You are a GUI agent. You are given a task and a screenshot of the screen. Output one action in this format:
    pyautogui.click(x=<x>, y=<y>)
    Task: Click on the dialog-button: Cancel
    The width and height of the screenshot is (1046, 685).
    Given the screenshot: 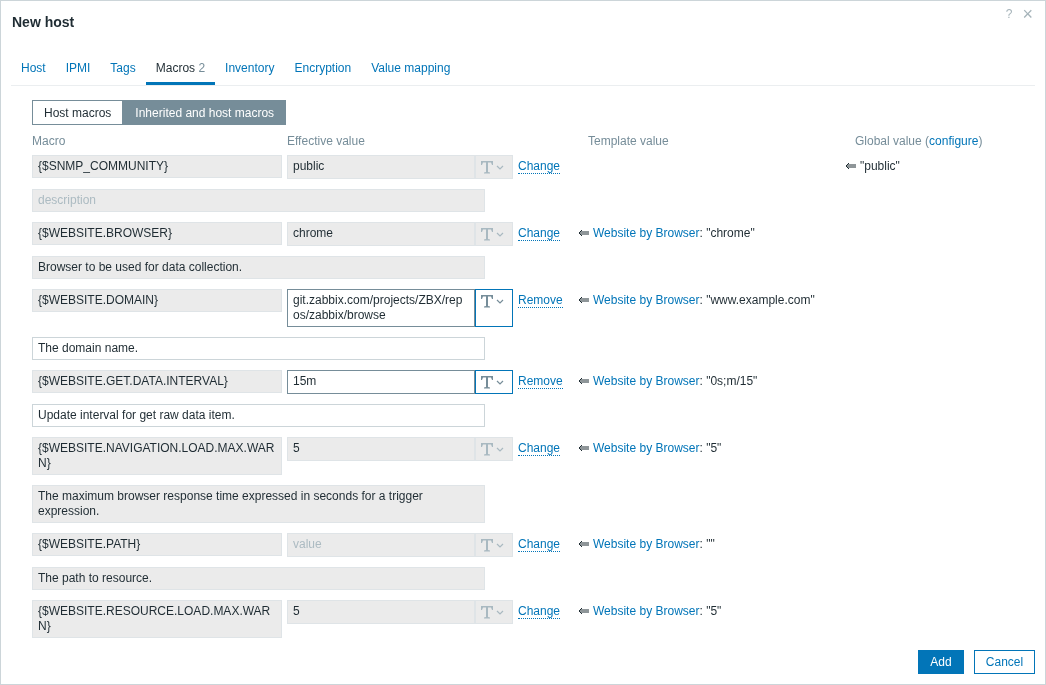 What is the action you would take?
    pyautogui.click(x=1004, y=662)
    